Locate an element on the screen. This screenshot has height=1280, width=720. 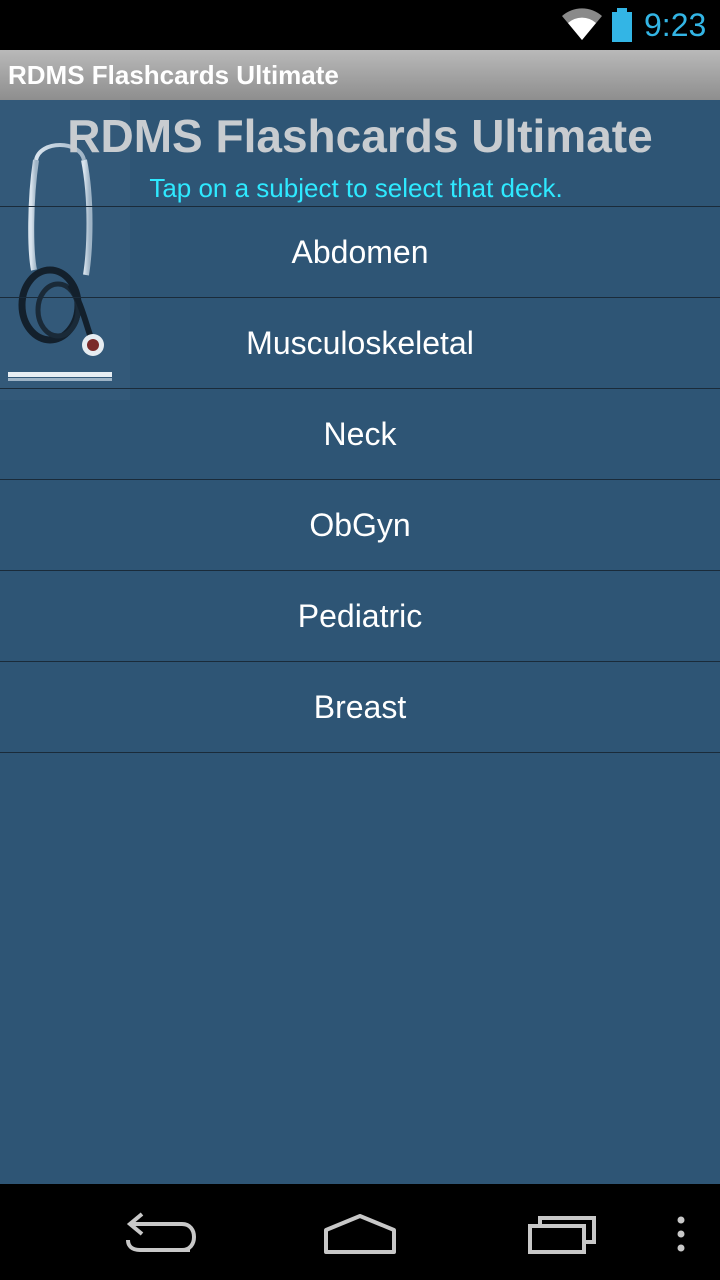
home-icon is located at coordinates (360, 1232).